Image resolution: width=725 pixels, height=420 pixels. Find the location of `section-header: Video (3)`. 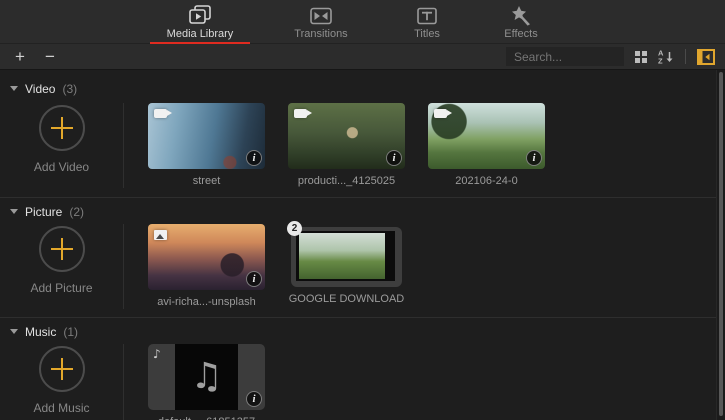

section-header: Video (3) is located at coordinates (362, 83).